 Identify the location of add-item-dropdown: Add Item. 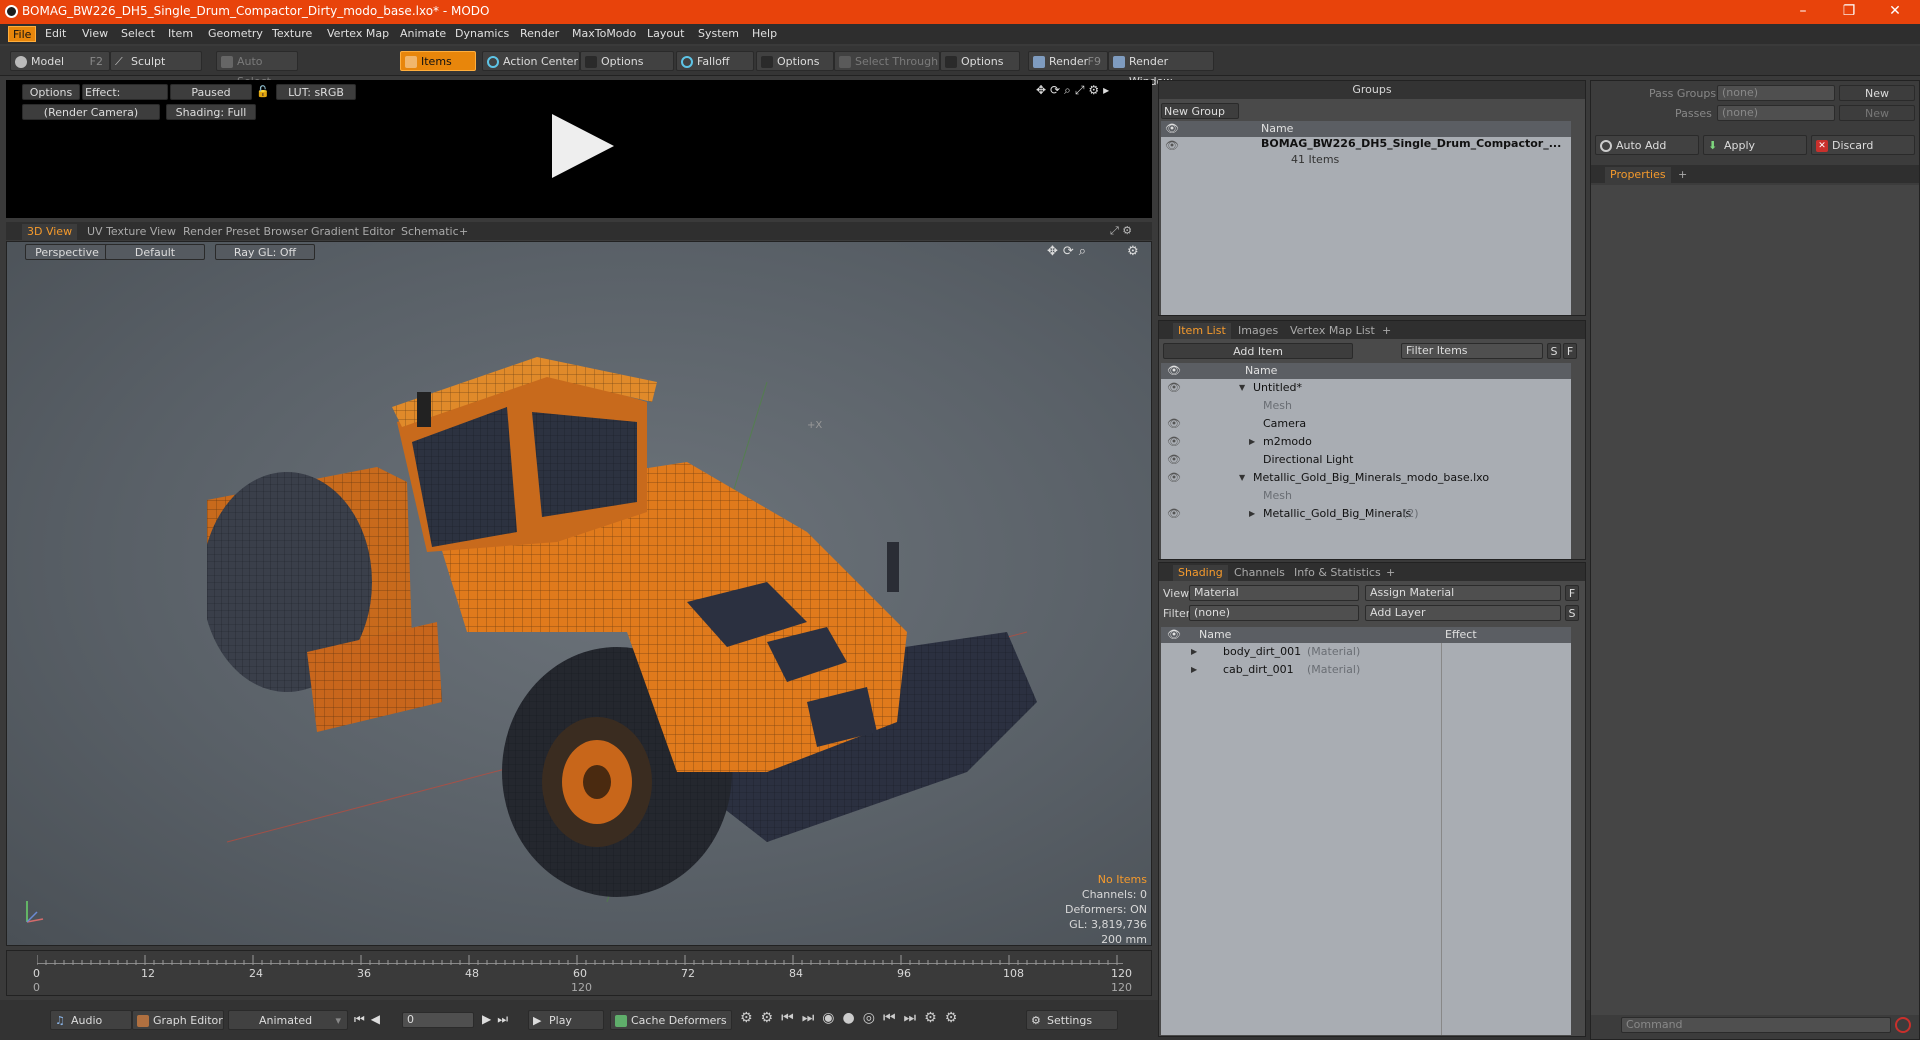
(1258, 351).